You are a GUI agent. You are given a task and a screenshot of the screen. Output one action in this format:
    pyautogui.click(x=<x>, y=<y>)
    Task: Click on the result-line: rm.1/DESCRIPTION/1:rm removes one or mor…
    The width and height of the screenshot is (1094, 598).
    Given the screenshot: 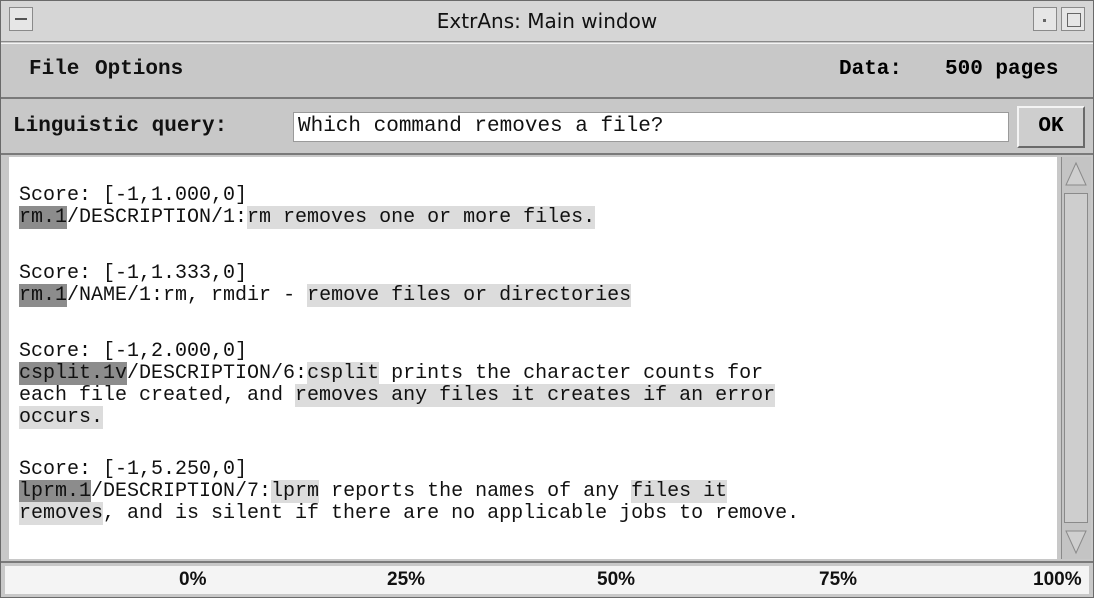 What is the action you would take?
    pyautogui.click(x=307, y=217)
    